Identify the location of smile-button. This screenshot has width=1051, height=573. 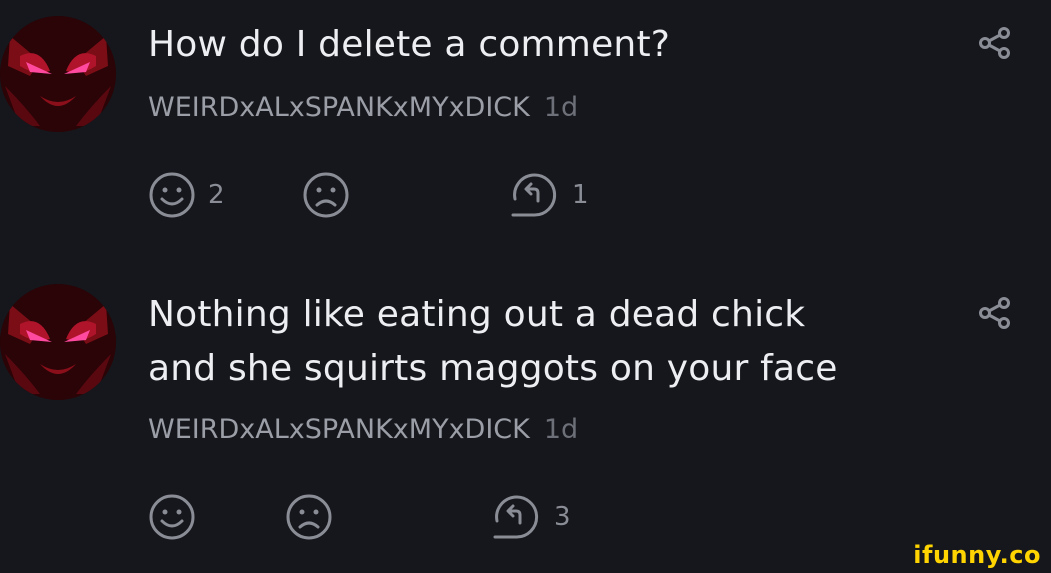
(178, 517).